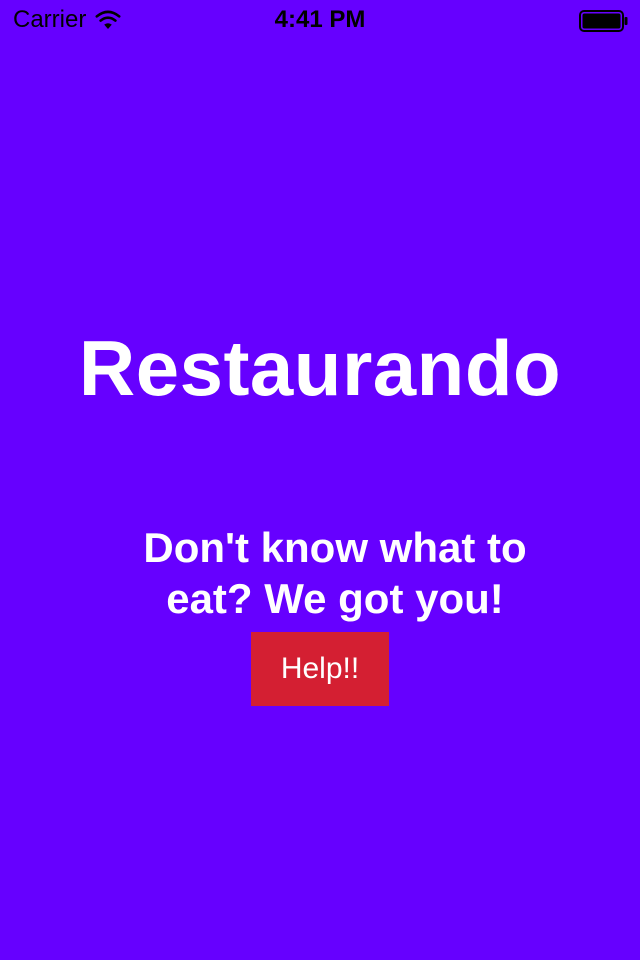 The height and width of the screenshot is (960, 640). What do you see at coordinates (320, 368) in the screenshot?
I see `app-title: Restaurando` at bounding box center [320, 368].